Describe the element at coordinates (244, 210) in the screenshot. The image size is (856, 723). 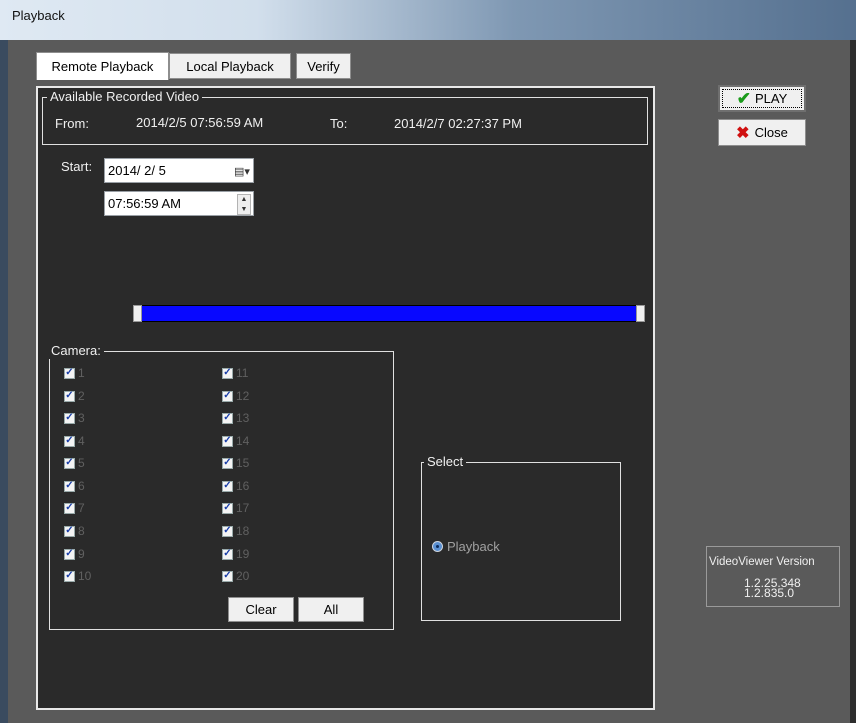
I see `spin-down-icon: ▼` at that location.